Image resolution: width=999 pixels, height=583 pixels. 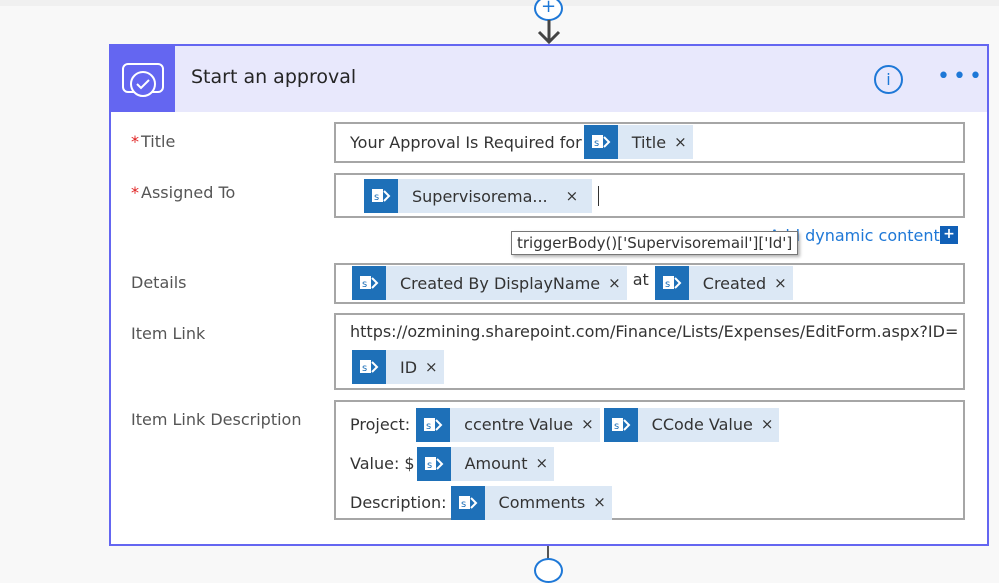 What do you see at coordinates (949, 235) in the screenshot?
I see `add-dynamic-content-button: +` at bounding box center [949, 235].